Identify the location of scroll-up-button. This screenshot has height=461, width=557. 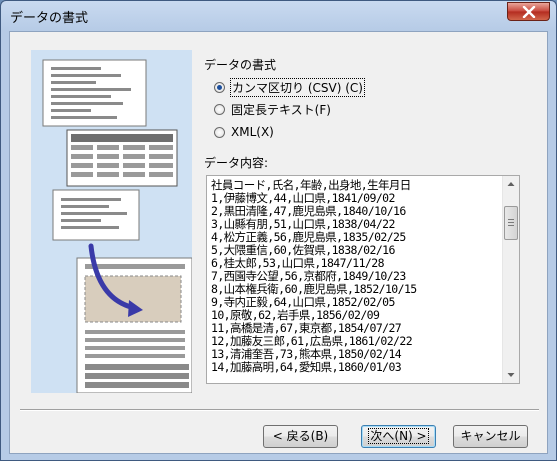
(511, 184).